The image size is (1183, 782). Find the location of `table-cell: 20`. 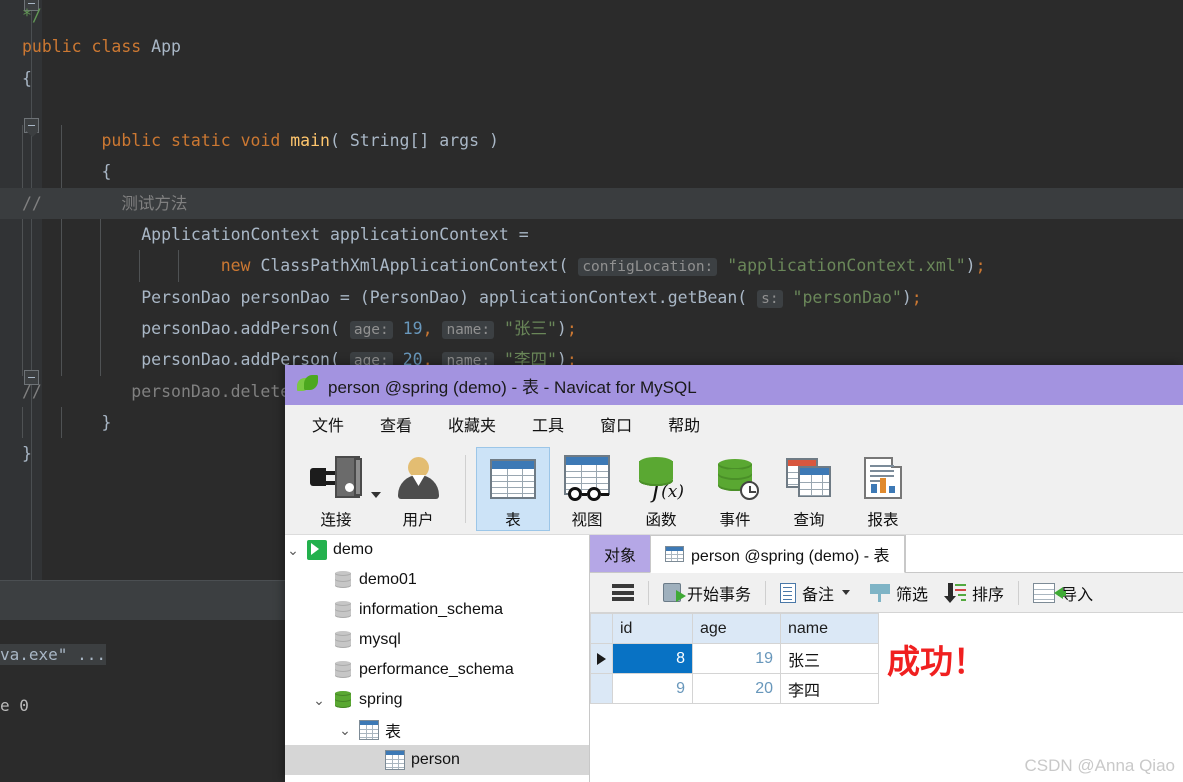

table-cell: 20 is located at coordinates (736, 688).